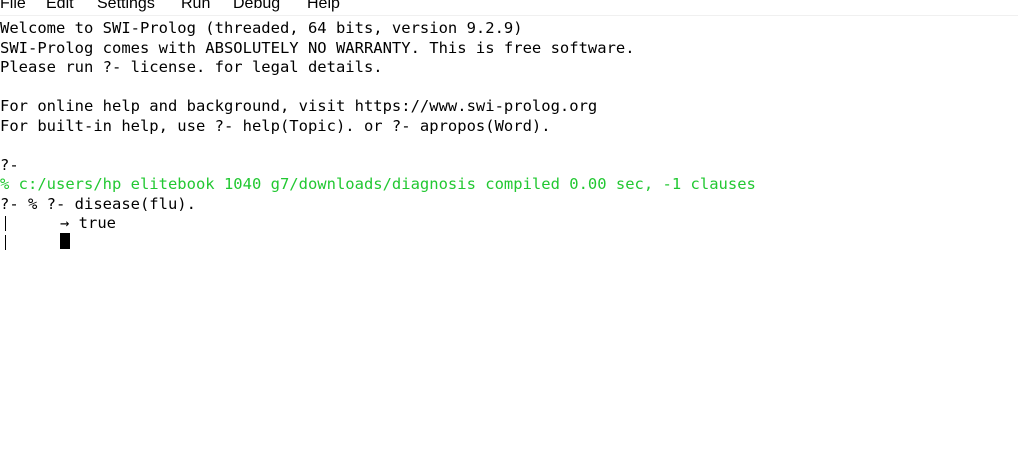 This screenshot has width=1018, height=455. What do you see at coordinates (5, 223) in the screenshot?
I see `answer-gutter-bar` at bounding box center [5, 223].